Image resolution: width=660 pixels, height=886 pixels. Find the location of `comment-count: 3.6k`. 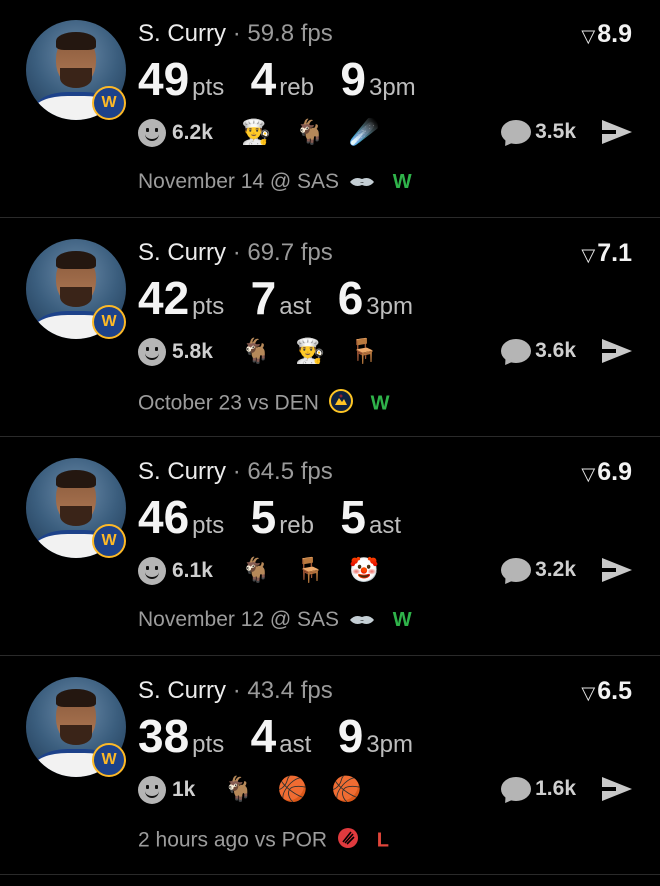

comment-count: 3.6k is located at coordinates (555, 351).